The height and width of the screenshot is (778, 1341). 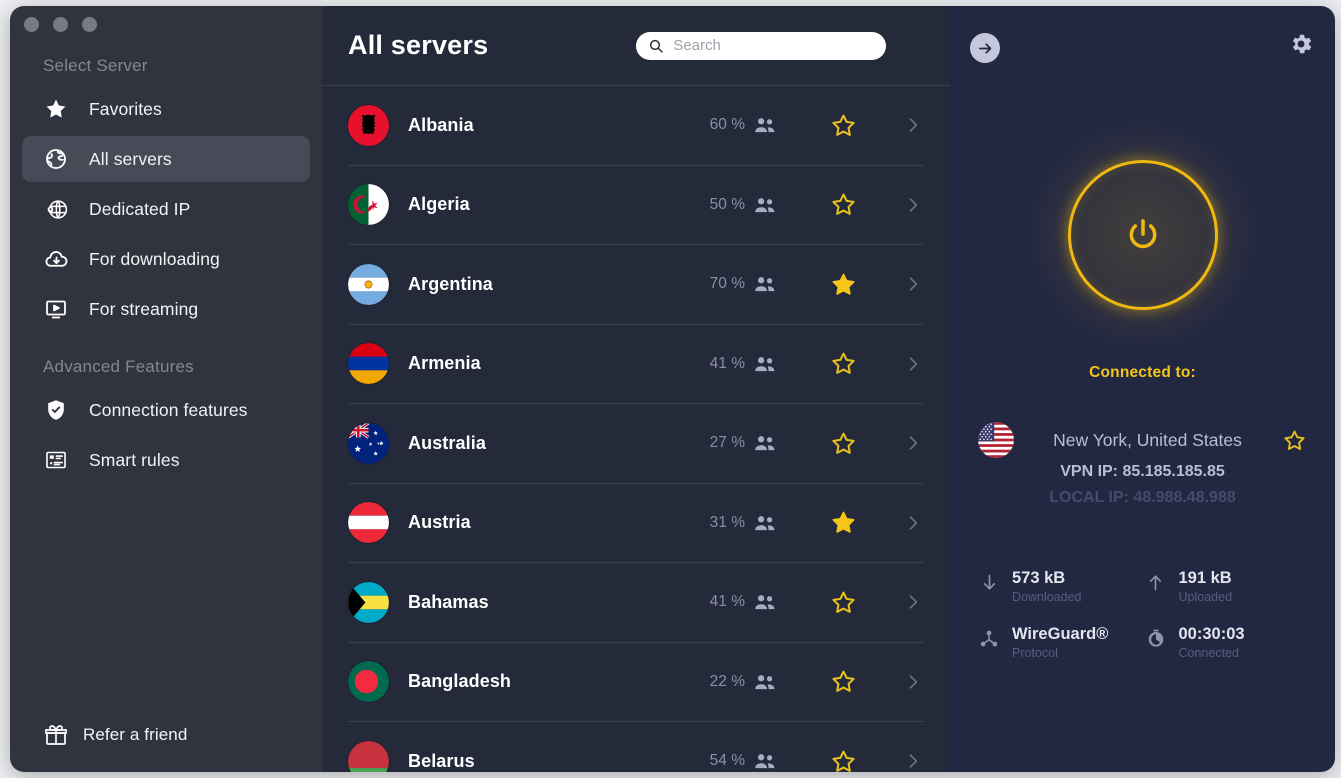 What do you see at coordinates (140, 208) in the screenshot?
I see `sidebar-item-label: Dedicated IP` at bounding box center [140, 208].